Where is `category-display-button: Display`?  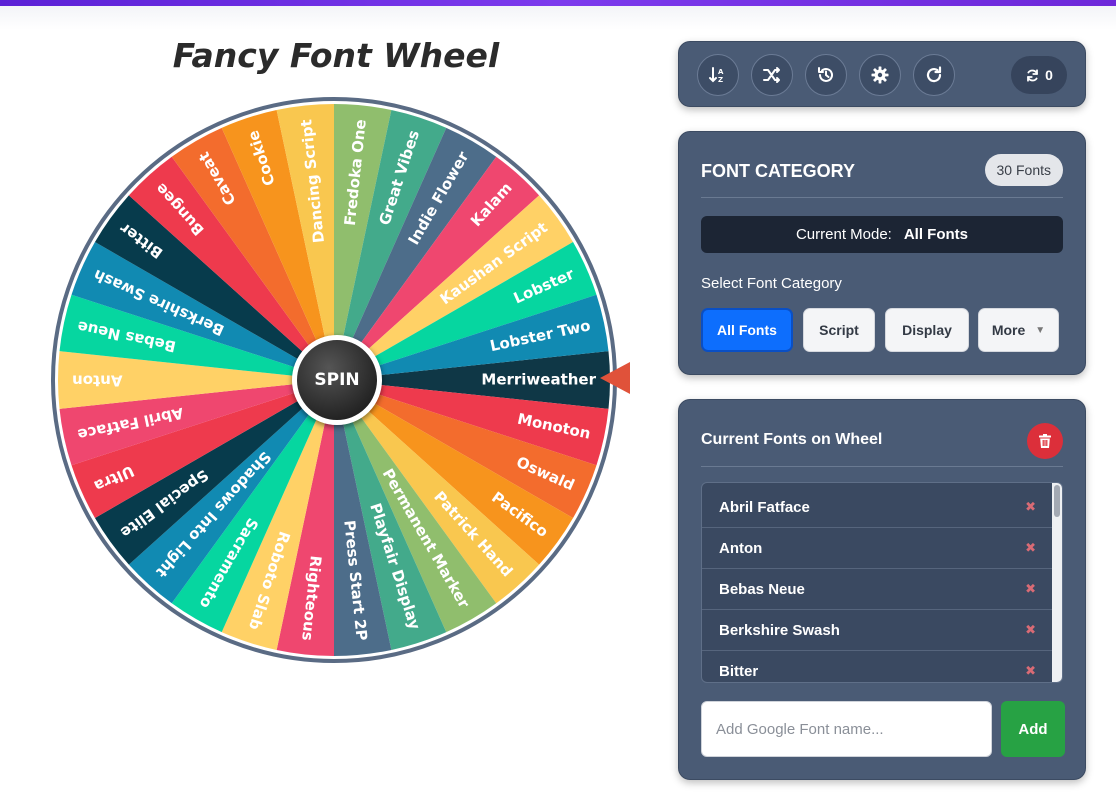 category-display-button: Display is located at coordinates (927, 330).